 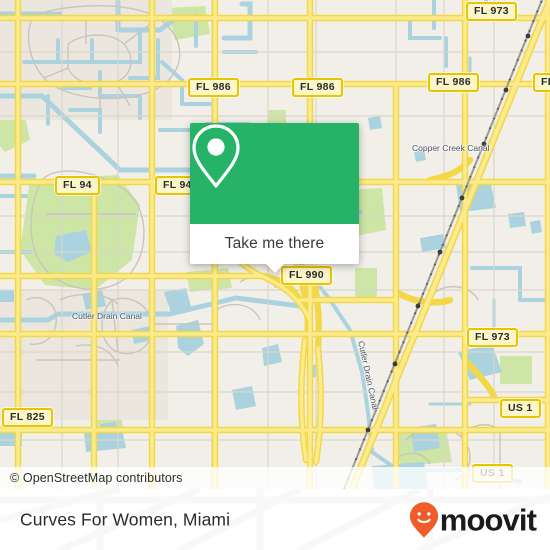 I want to click on map-attribution: © OpenStreetMap contributors, so click(x=275, y=478).